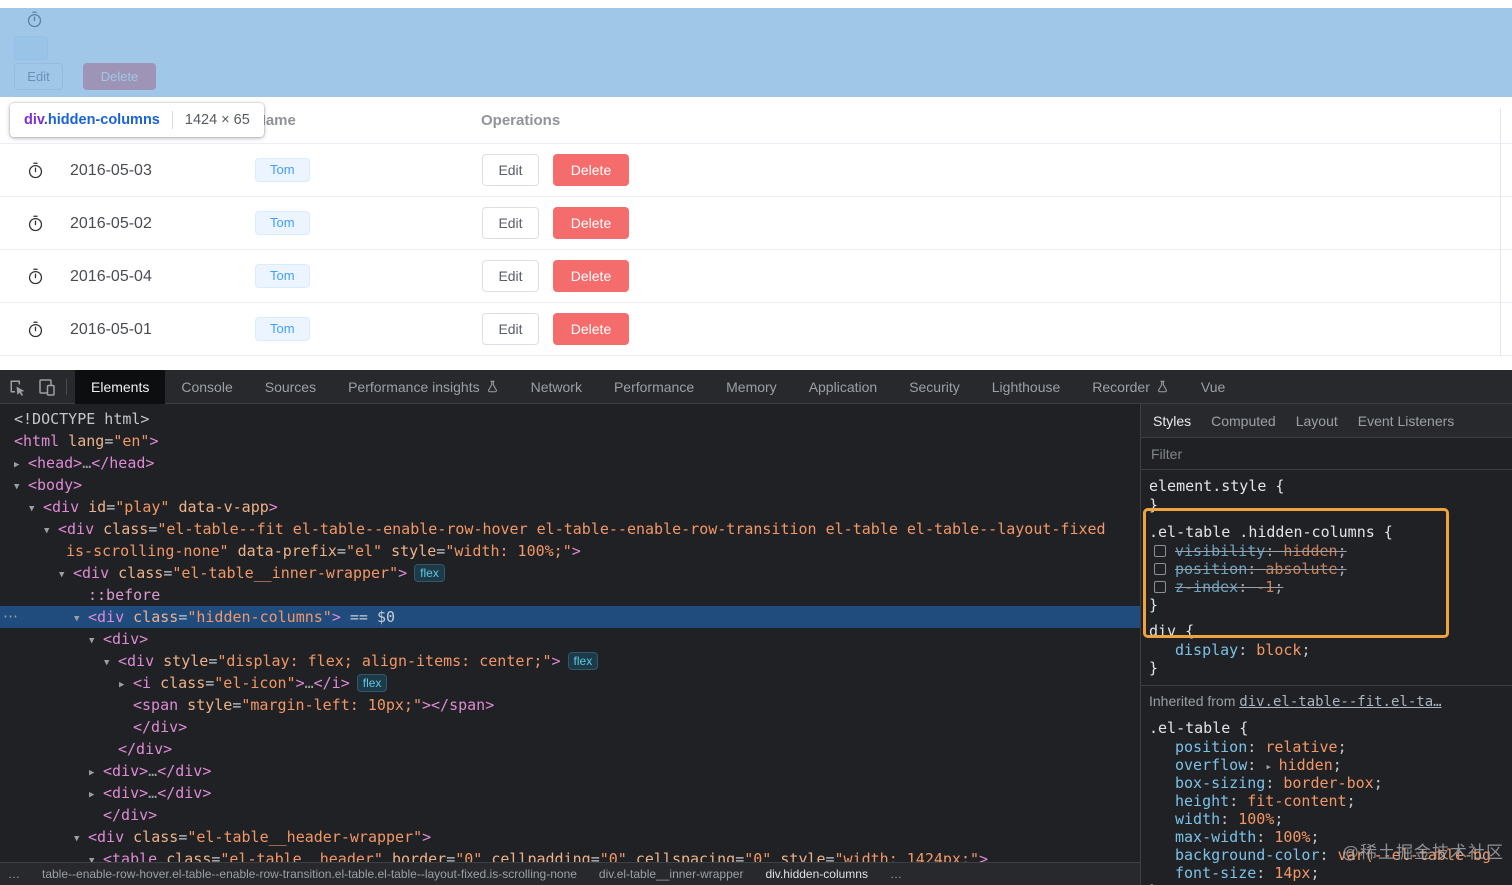 The width and height of the screenshot is (1512, 885). I want to click on device-toolbar-icon, so click(47, 387).